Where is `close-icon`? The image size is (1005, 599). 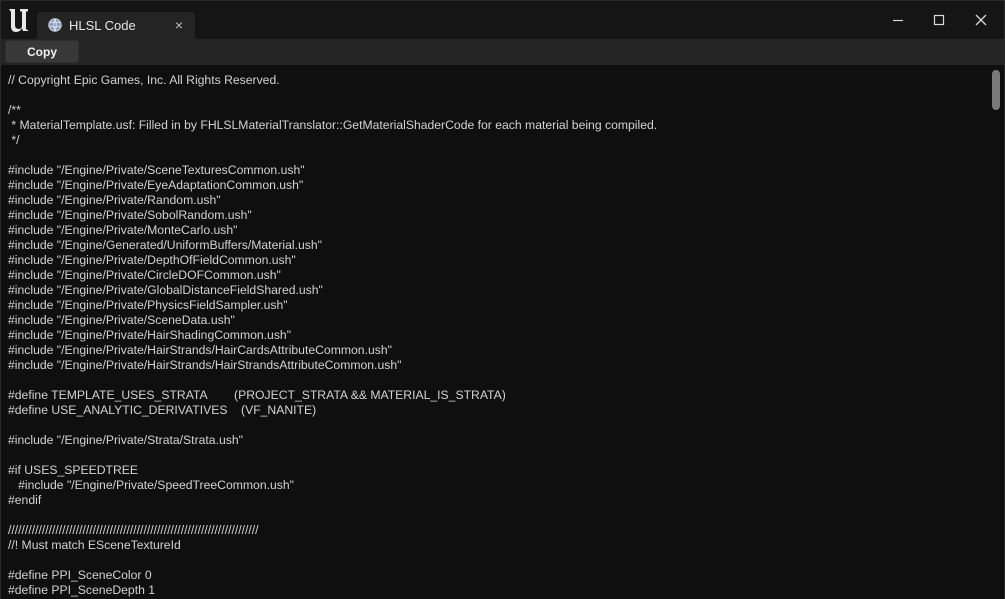
close-icon is located at coordinates (981, 20).